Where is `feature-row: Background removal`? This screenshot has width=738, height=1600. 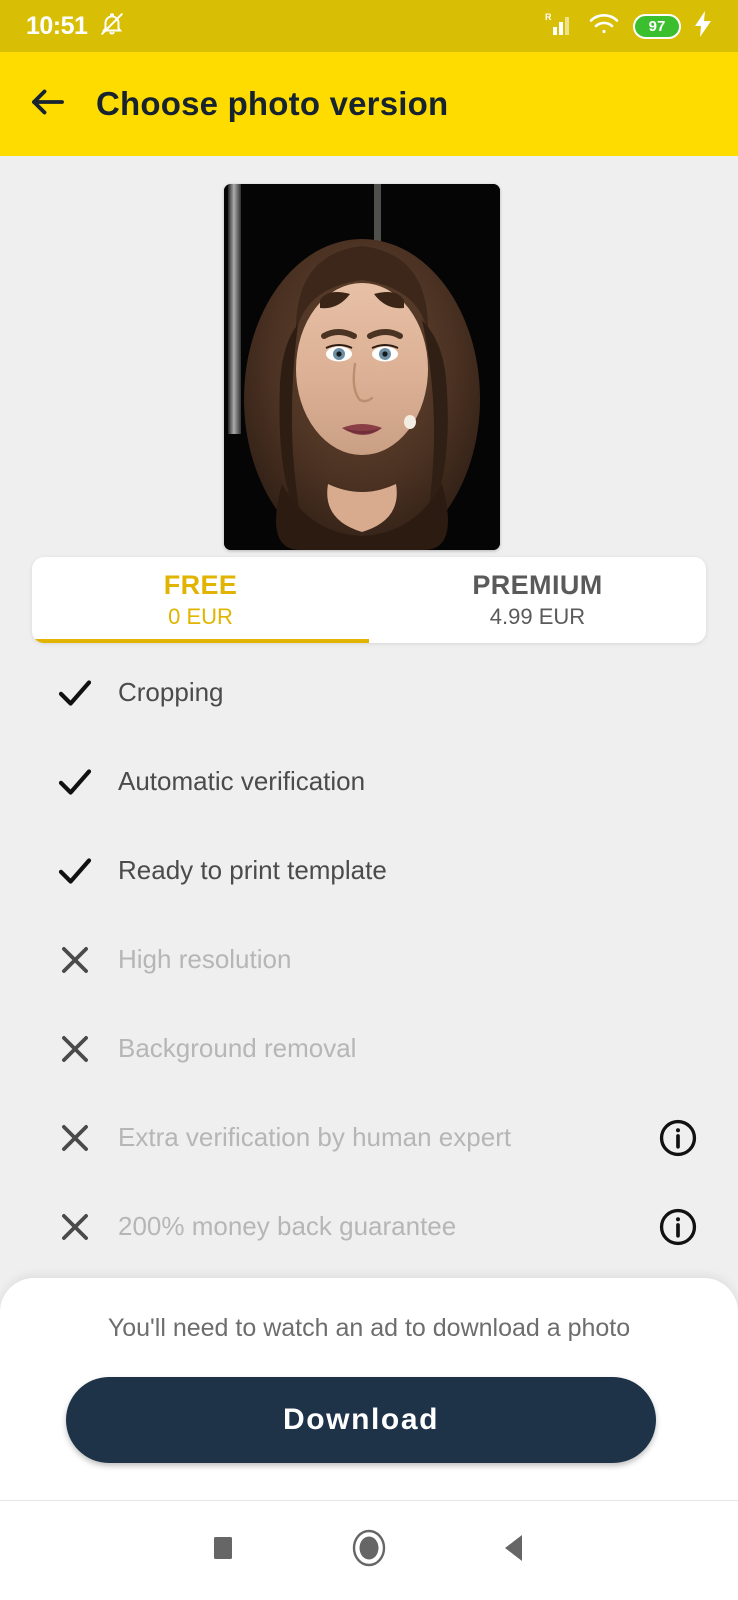
feature-row: Background removal is located at coordinates (369, 1048).